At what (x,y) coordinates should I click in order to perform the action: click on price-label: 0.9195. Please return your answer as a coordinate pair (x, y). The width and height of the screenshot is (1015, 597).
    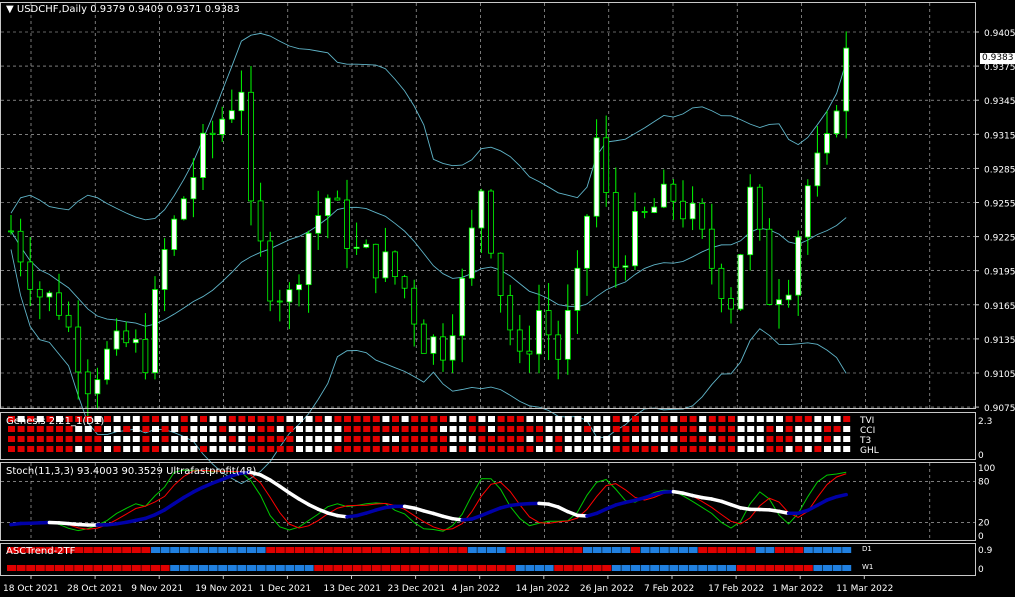
    Looking at the image, I should click on (999, 273).